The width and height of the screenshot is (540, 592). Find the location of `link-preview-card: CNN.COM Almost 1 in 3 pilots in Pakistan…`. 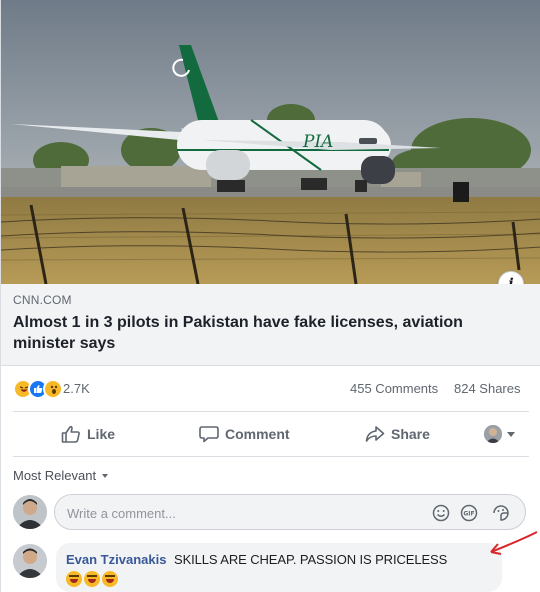

link-preview-card: CNN.COM Almost 1 in 3 pilots in Pakistan… is located at coordinates (270, 325).